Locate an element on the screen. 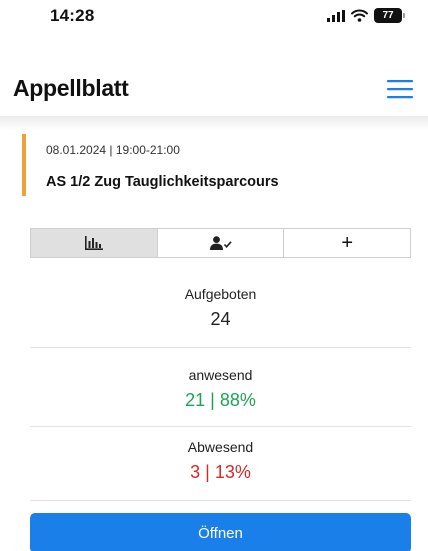 This screenshot has width=428, height=551. hamburger-menu-icon is located at coordinates (400, 89).